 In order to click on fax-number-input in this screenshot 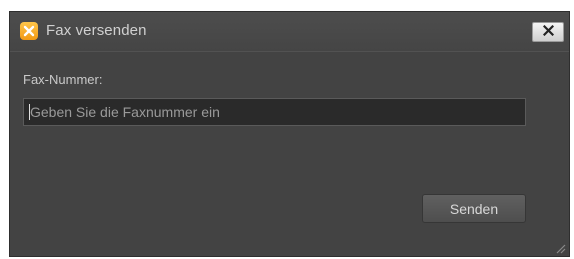, I will do `click(274, 112)`.